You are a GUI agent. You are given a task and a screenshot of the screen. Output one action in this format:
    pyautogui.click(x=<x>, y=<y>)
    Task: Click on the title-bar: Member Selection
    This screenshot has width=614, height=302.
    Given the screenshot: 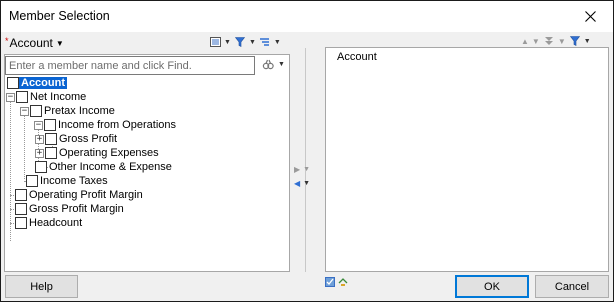 What is the action you would take?
    pyautogui.click(x=307, y=16)
    